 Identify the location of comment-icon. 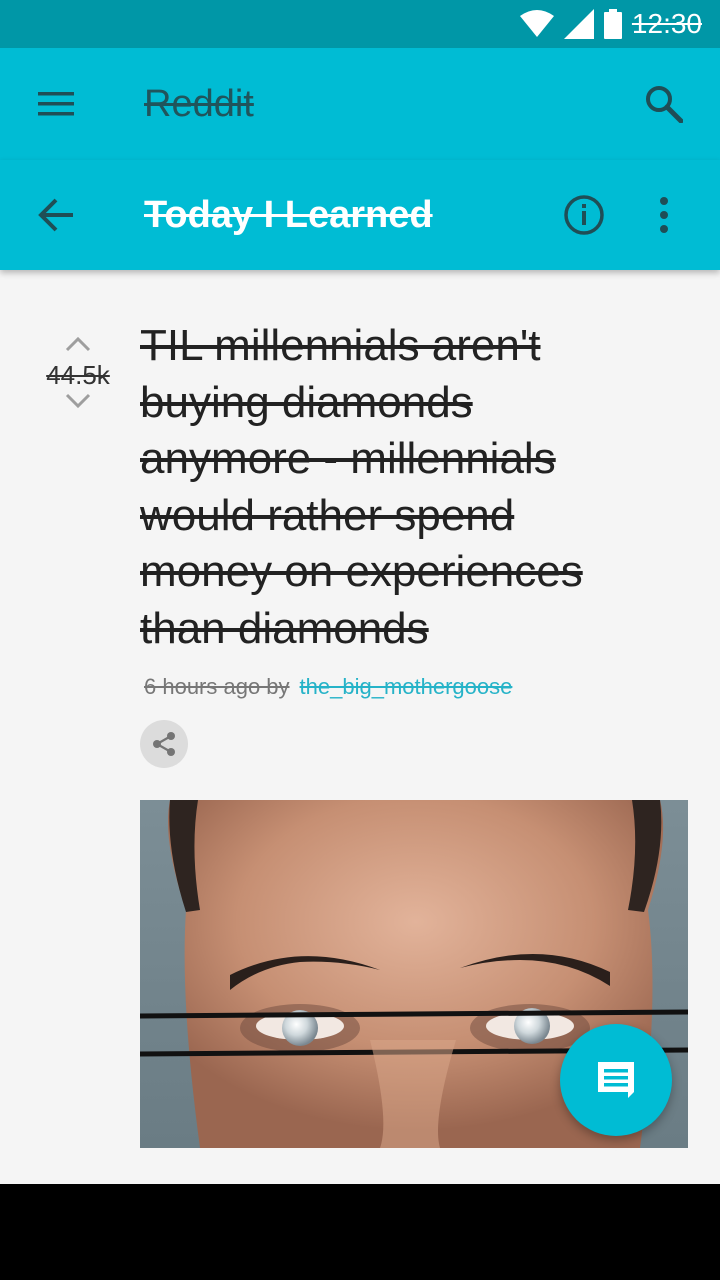
(616, 1080).